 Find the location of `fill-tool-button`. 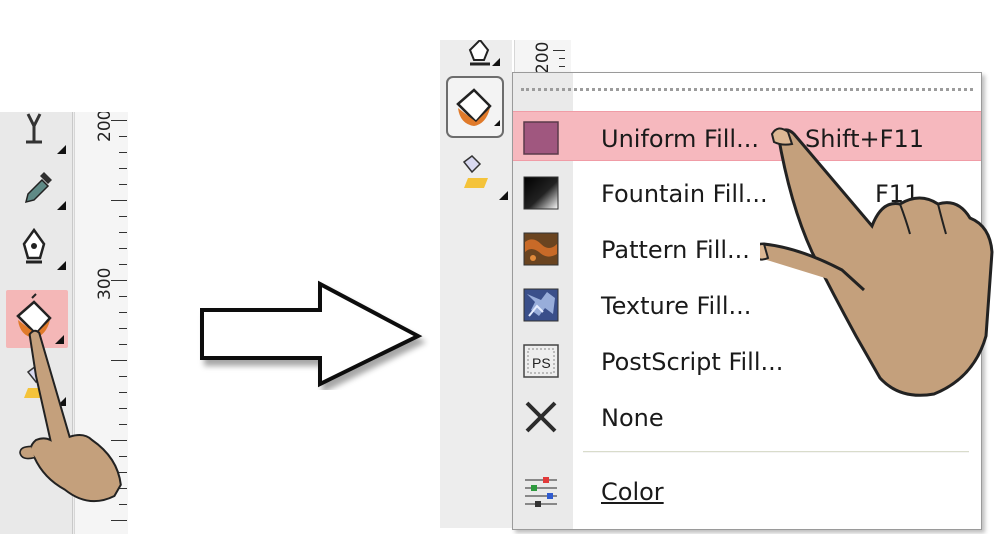

fill-tool-button is located at coordinates (475, 107).